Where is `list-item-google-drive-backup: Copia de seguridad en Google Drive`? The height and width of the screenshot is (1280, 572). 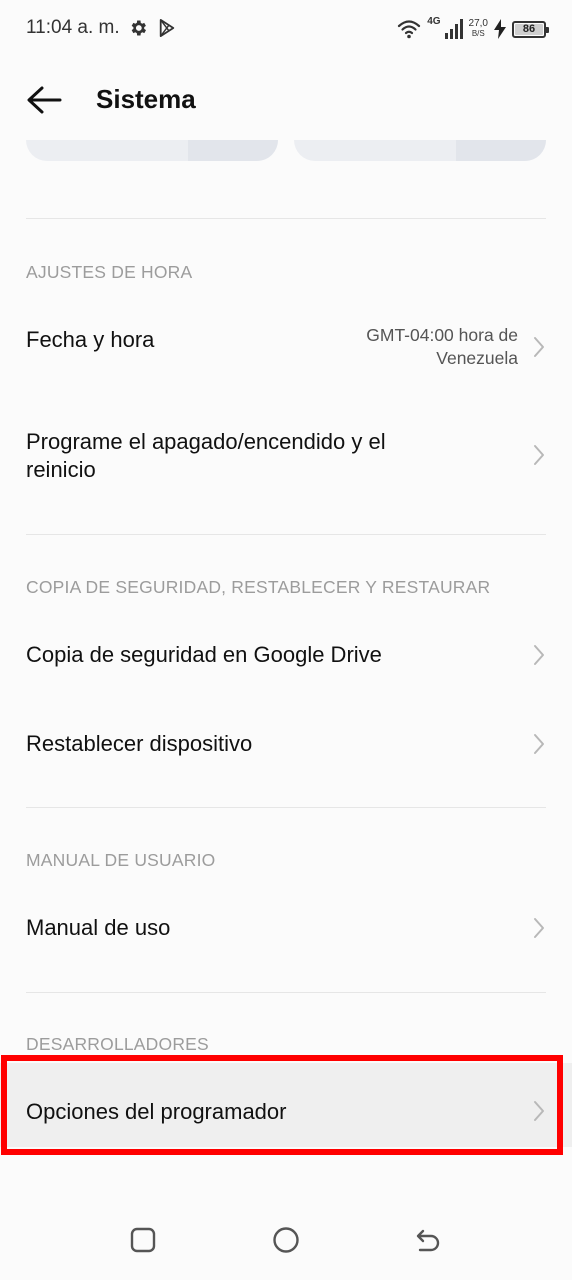 list-item-google-drive-backup: Copia de seguridad en Google Drive is located at coordinates (286, 655).